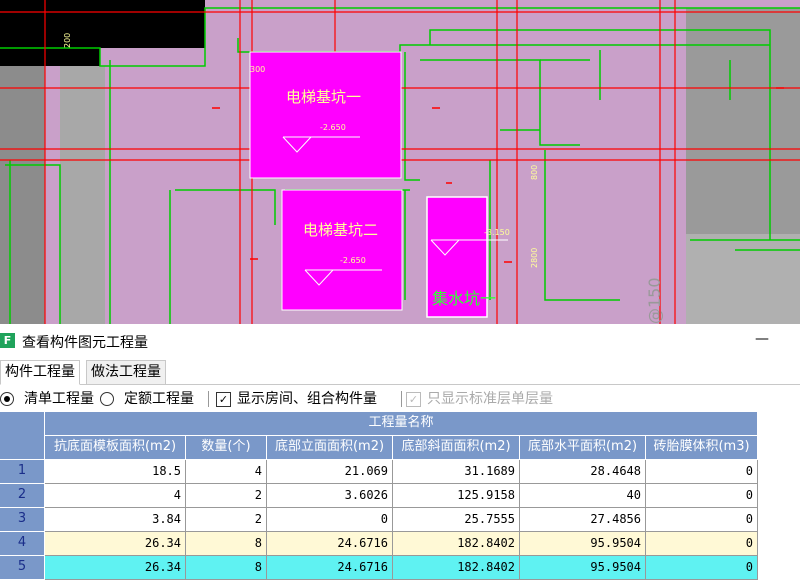  What do you see at coordinates (702, 448) in the screenshot?
I see `col-header-brick-membrane: 砖胎膜体积(m3)` at bounding box center [702, 448].